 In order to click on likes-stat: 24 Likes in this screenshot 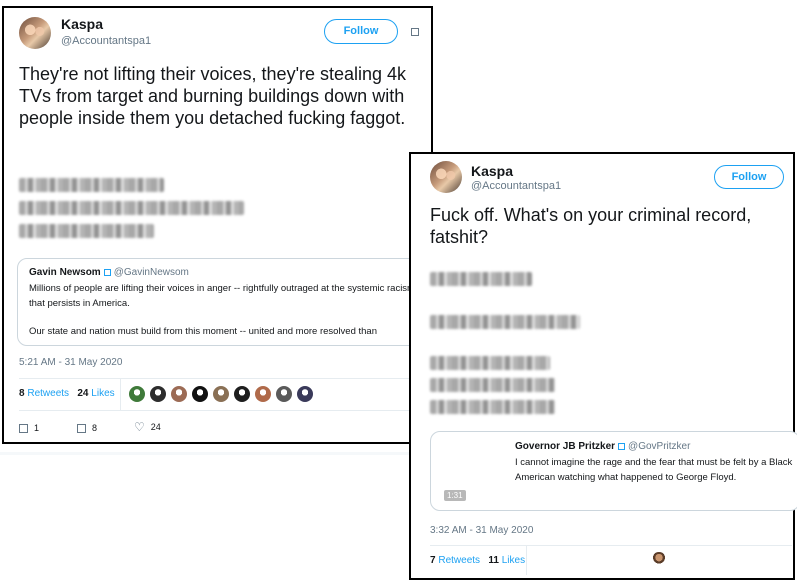, I will do `click(95, 393)`.